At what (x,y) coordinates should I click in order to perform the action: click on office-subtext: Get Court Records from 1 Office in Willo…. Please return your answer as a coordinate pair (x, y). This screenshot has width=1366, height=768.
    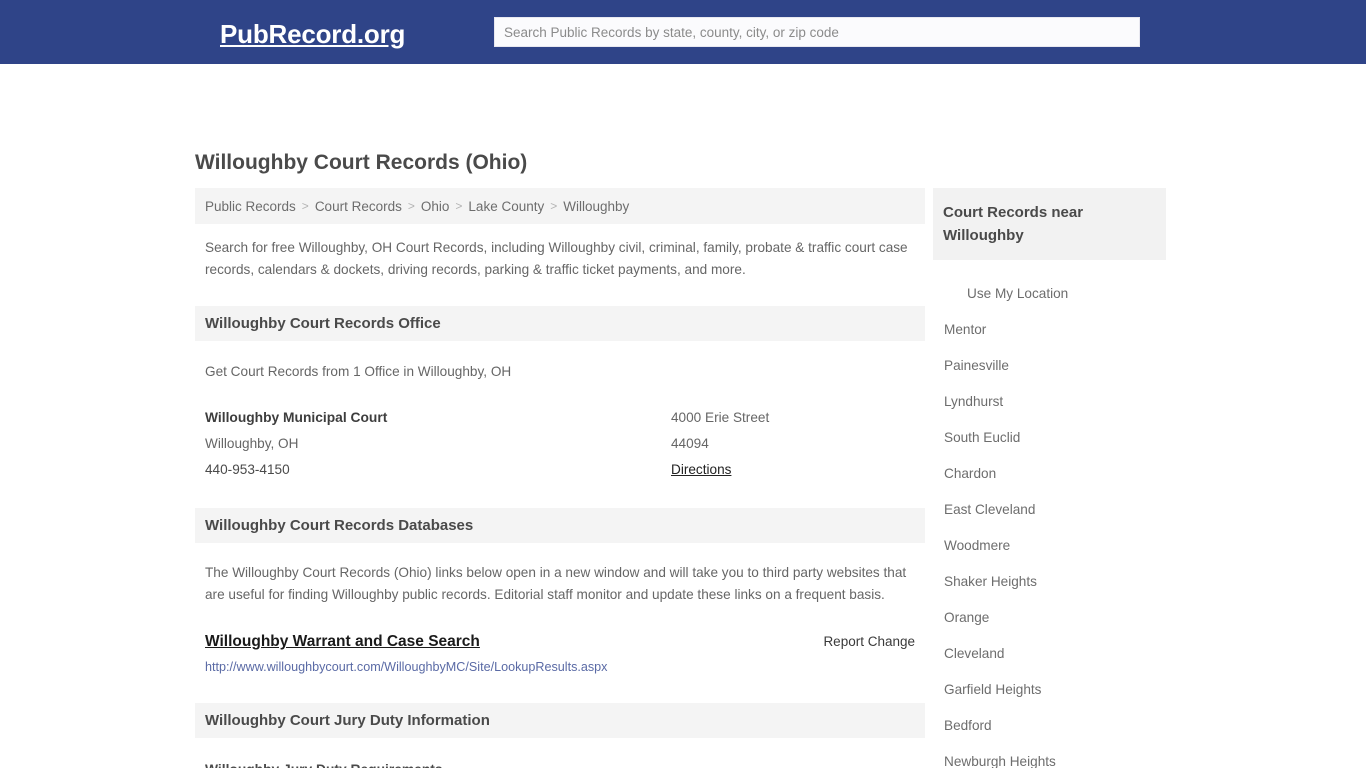
    Looking at the image, I should click on (358, 371).